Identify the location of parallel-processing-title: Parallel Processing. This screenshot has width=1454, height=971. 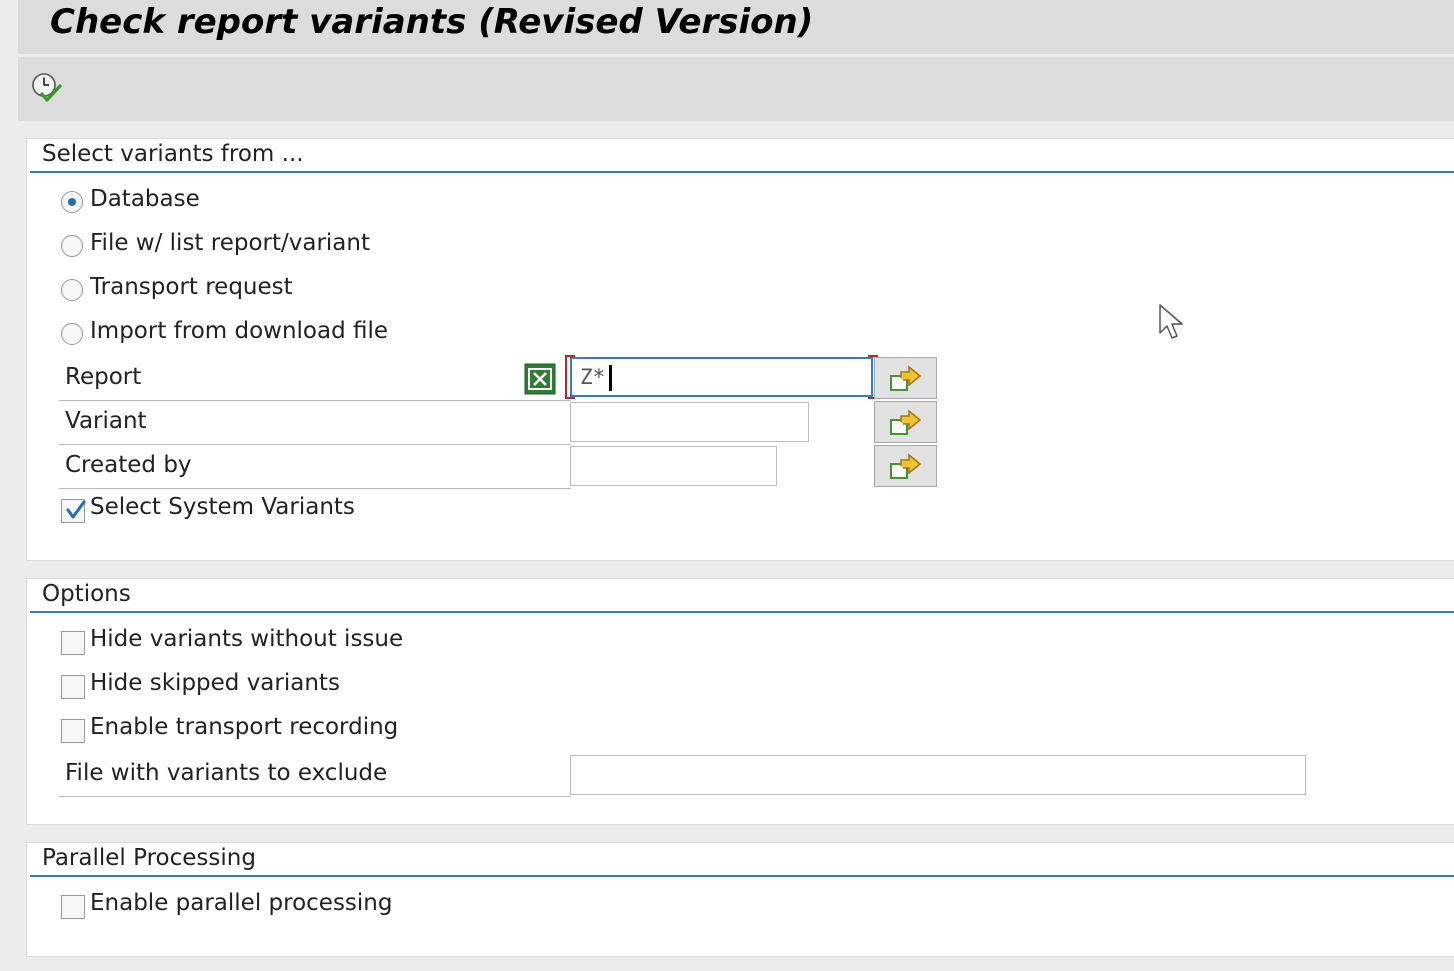
(149, 858).